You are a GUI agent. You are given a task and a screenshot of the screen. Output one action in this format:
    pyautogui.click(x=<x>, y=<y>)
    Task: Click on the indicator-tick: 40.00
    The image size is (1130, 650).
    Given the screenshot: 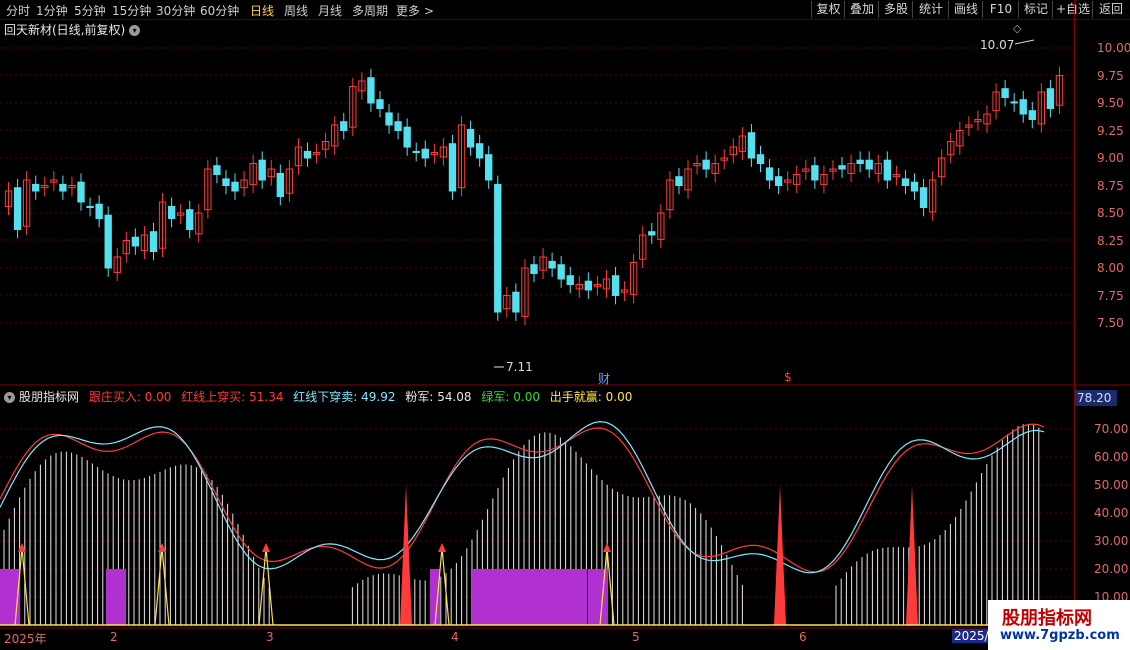 What is the action you would take?
    pyautogui.click(x=1111, y=513)
    